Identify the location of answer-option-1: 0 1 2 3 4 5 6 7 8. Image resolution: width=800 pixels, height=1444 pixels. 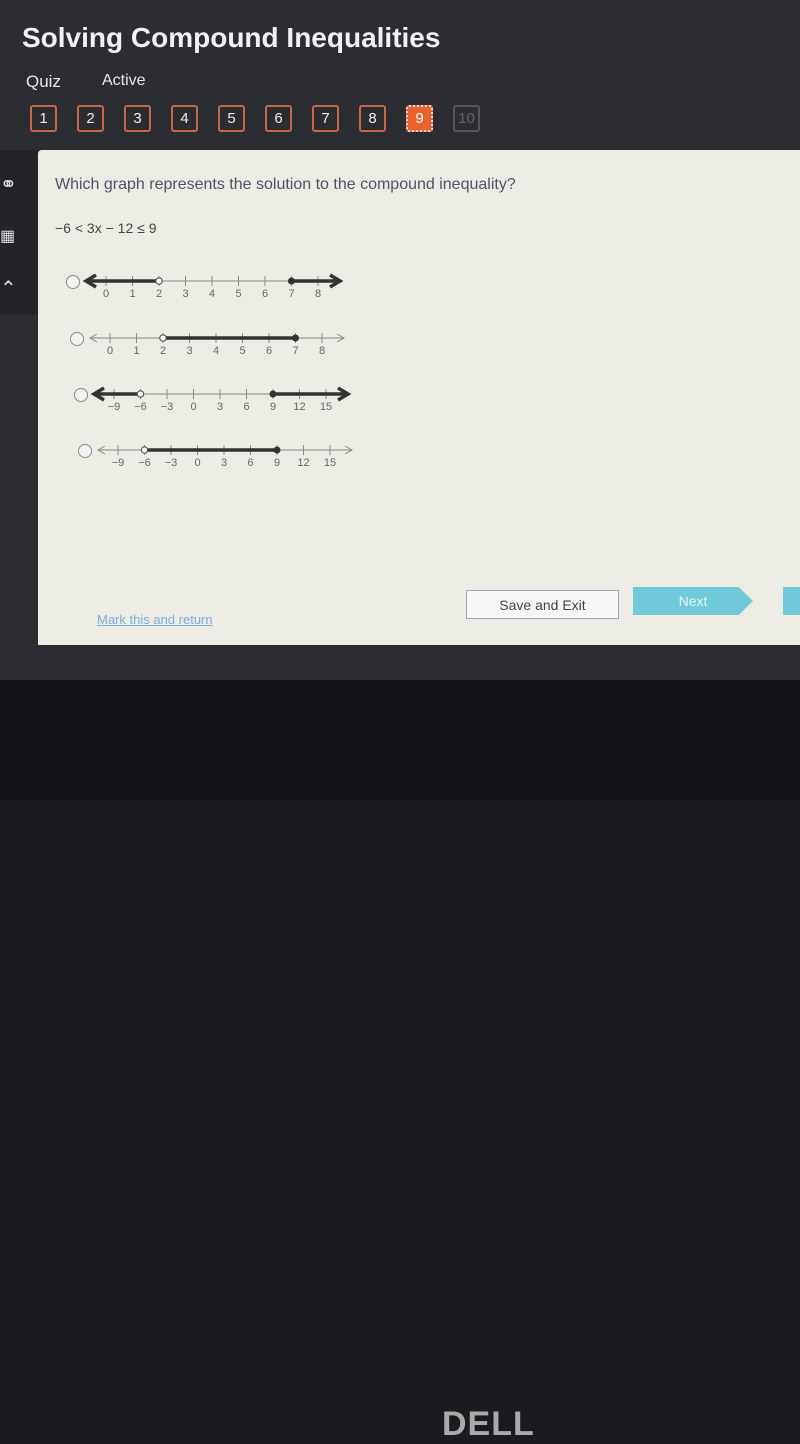
(216, 294).